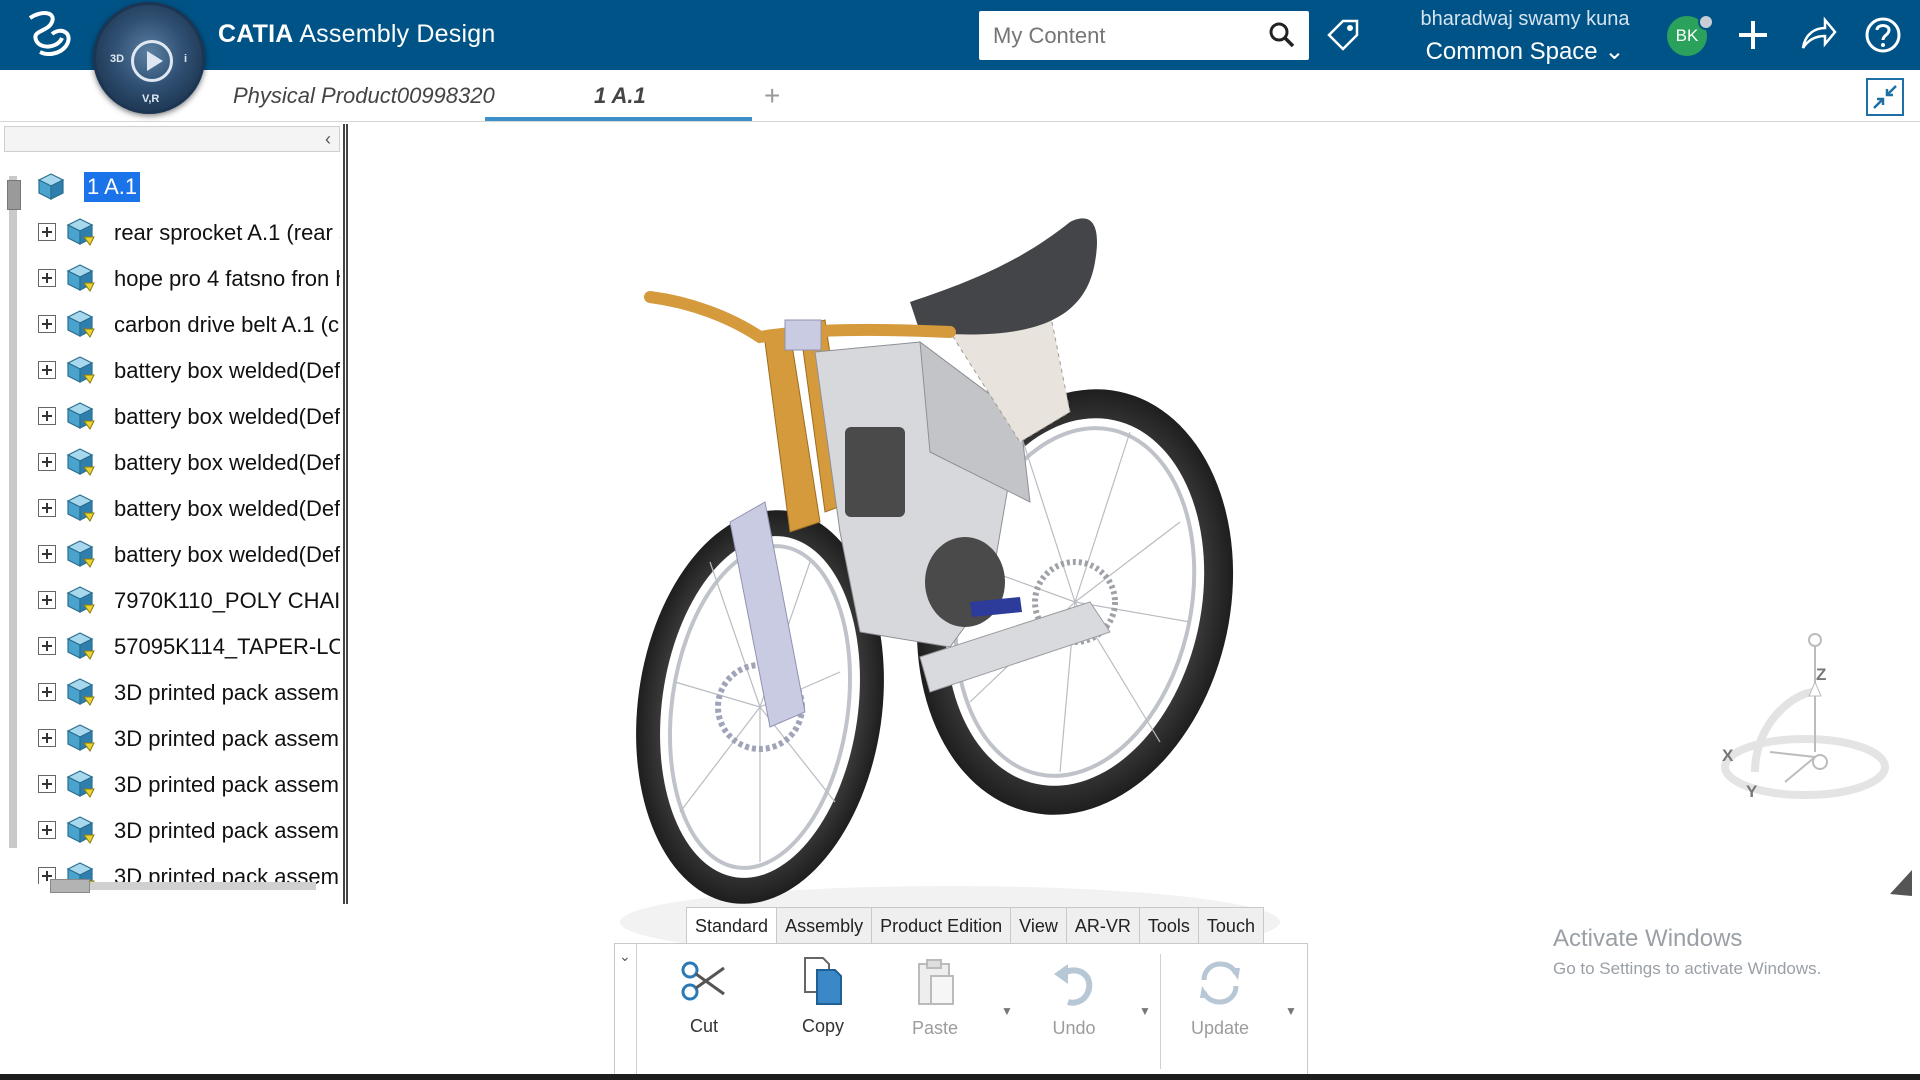 This screenshot has height=1080, width=1920. I want to click on user-menu: bharadwaj swamy kuna Common Space ⌄, so click(1525, 37).